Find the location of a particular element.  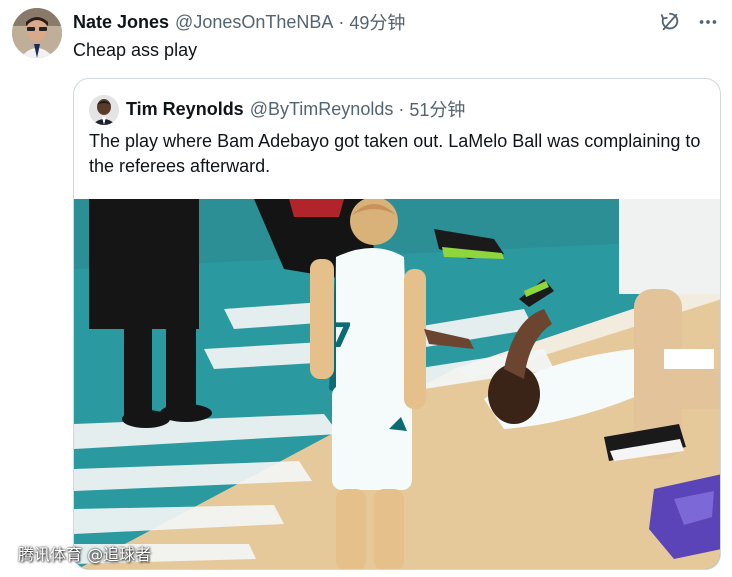

quoted-tweet-header: Tim Reynolds @ByTimReynolds · 51分钟 is located at coordinates (295, 109).